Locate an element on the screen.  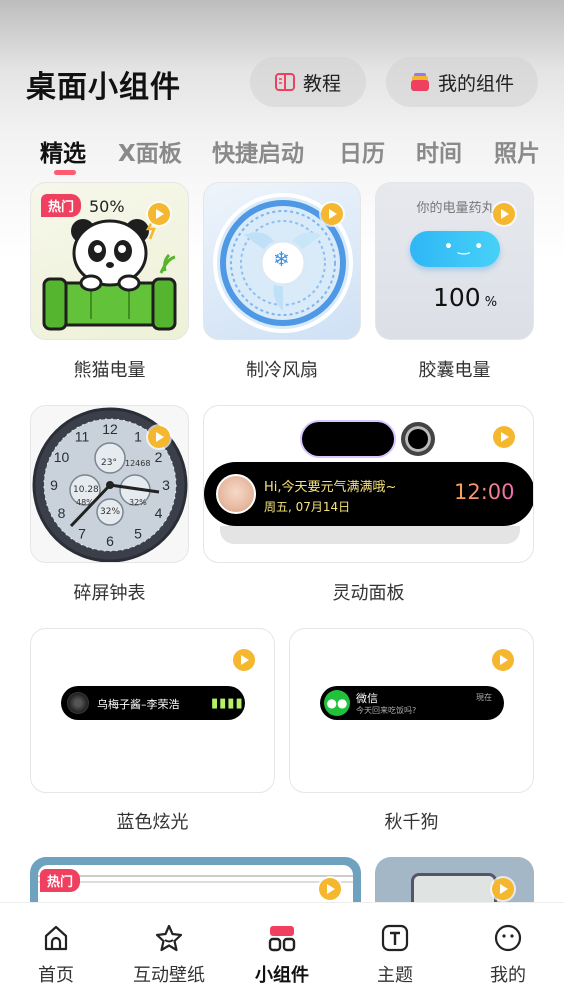
clock-right-gauge: 32% is located at coordinates (138, 502).